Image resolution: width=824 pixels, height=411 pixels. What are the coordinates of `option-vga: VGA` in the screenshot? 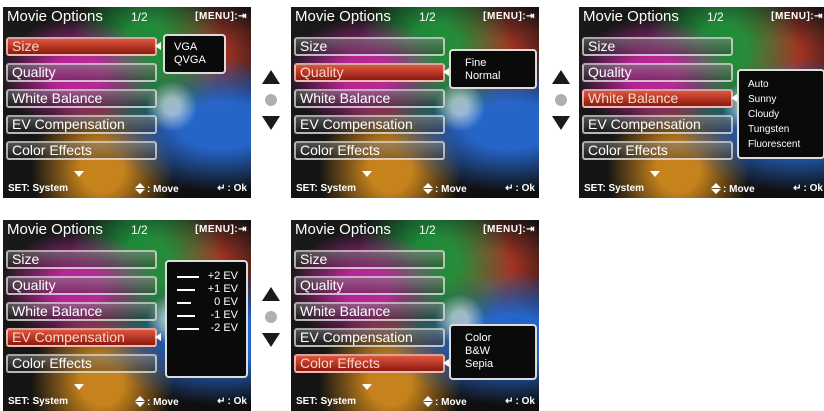 It's located at (199, 47).